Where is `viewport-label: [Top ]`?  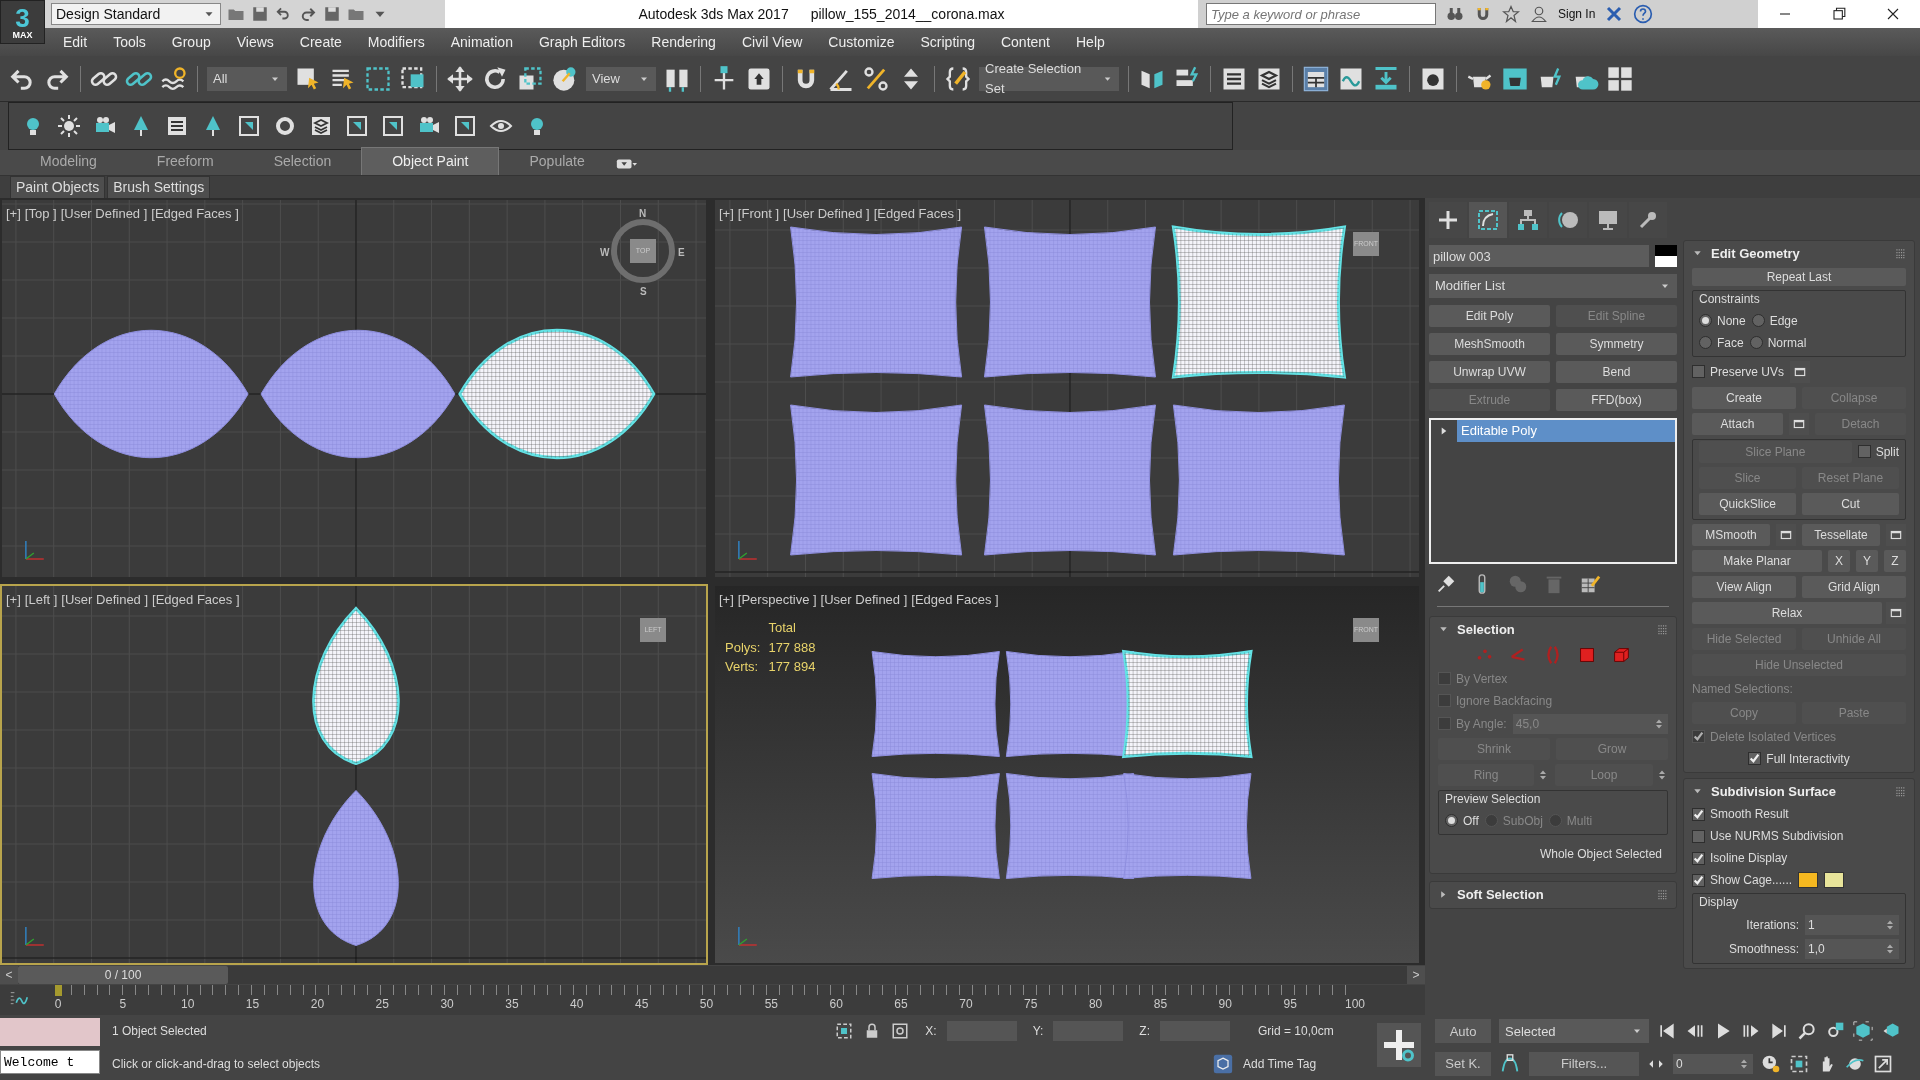 viewport-label: [Top ] is located at coordinates (40, 214).